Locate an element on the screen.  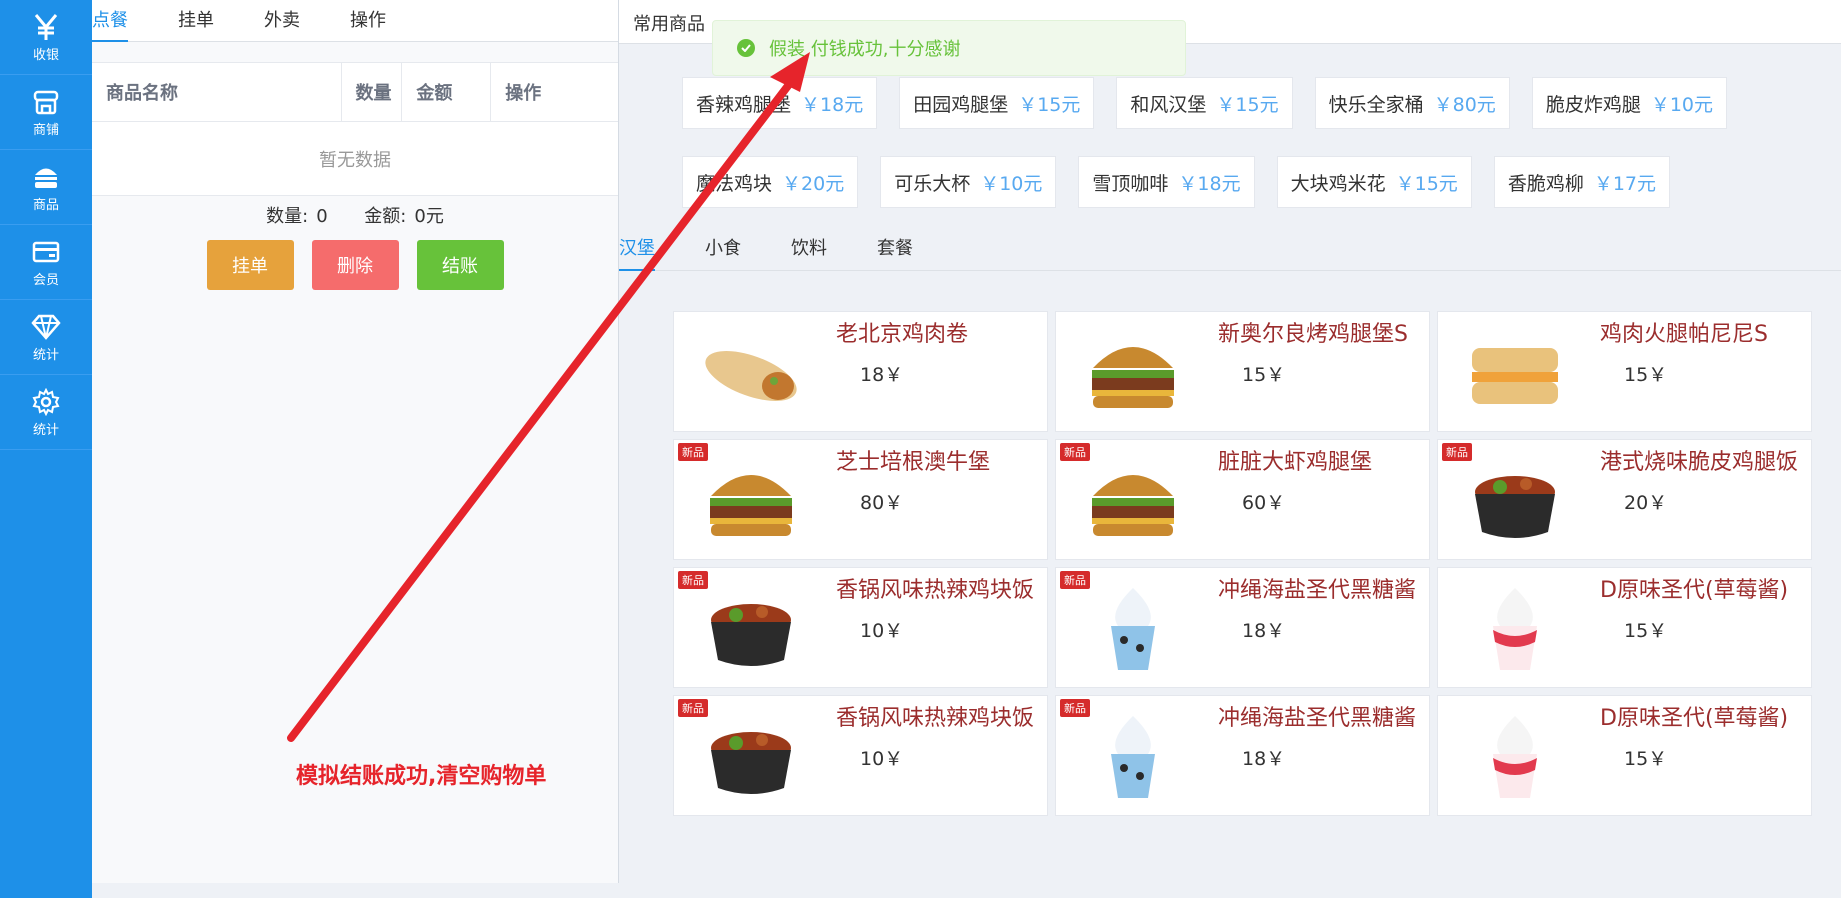
goods-name: 脏脏大虾鸡腿堡 is located at coordinates (1295, 462).